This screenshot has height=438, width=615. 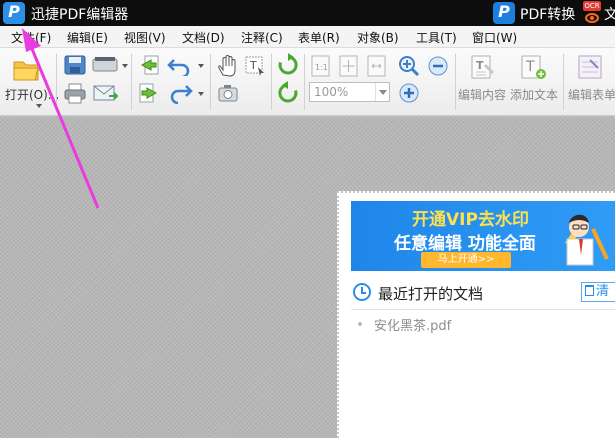 I want to click on svg-text: 1:1, so click(x=321, y=67).